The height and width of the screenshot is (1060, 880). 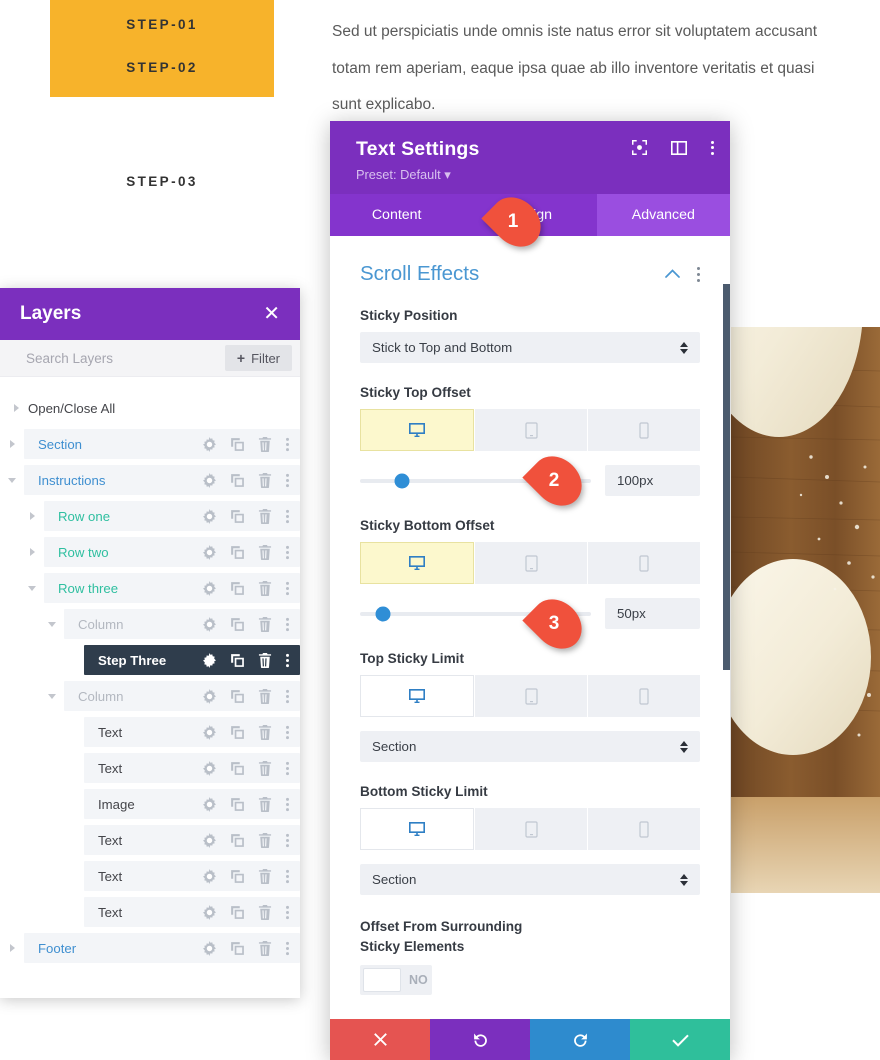 What do you see at coordinates (162, 480) in the screenshot?
I see `layer-row-body: Instructions` at bounding box center [162, 480].